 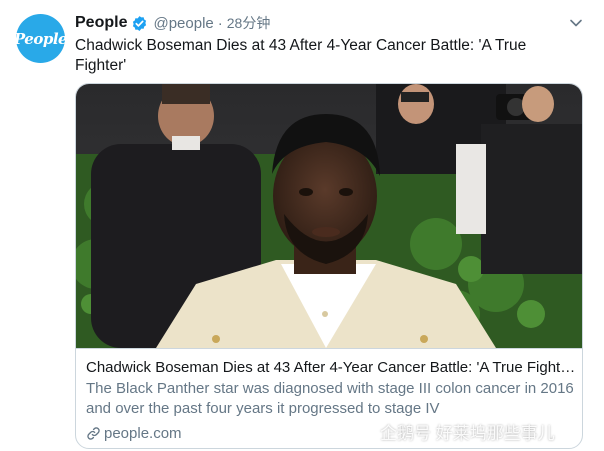 I want to click on avatar-logo-text: People, so click(x=40, y=38).